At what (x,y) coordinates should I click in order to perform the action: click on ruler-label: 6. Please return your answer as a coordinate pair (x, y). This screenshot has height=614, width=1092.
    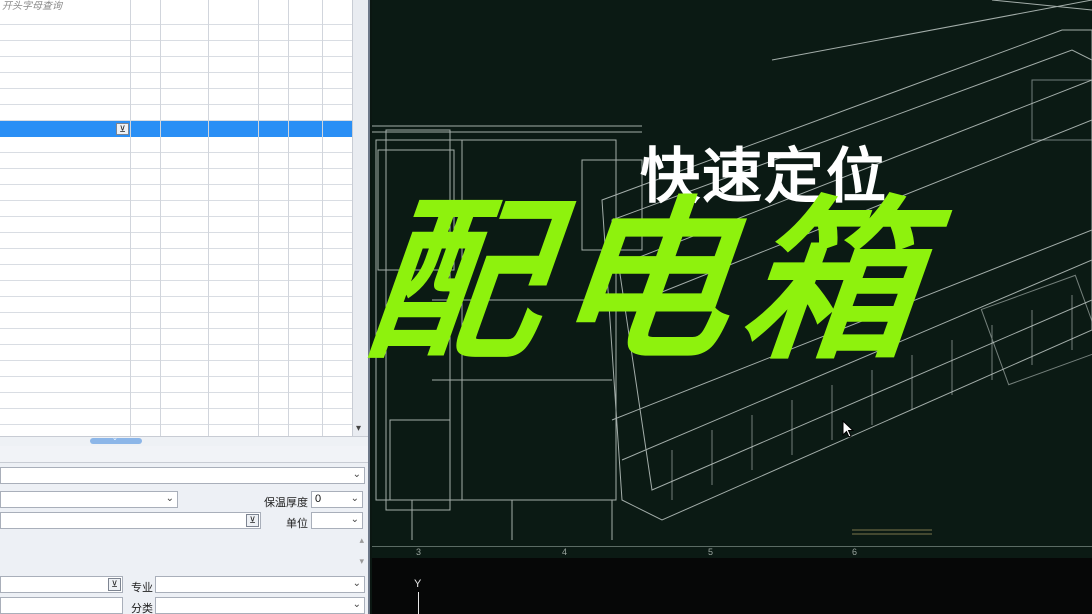
    Looking at the image, I should click on (855, 552).